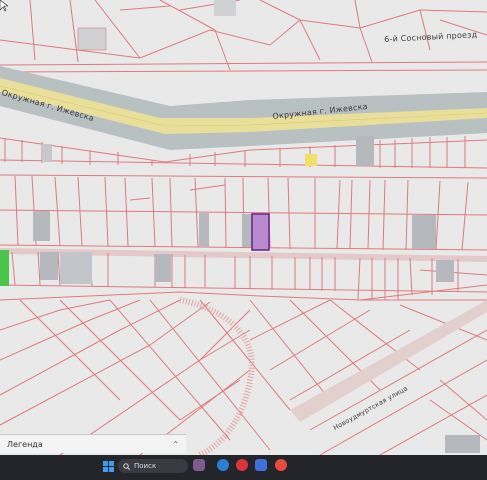  Describe the element at coordinates (365, 151) in the screenshot. I see `building-row1` at that location.